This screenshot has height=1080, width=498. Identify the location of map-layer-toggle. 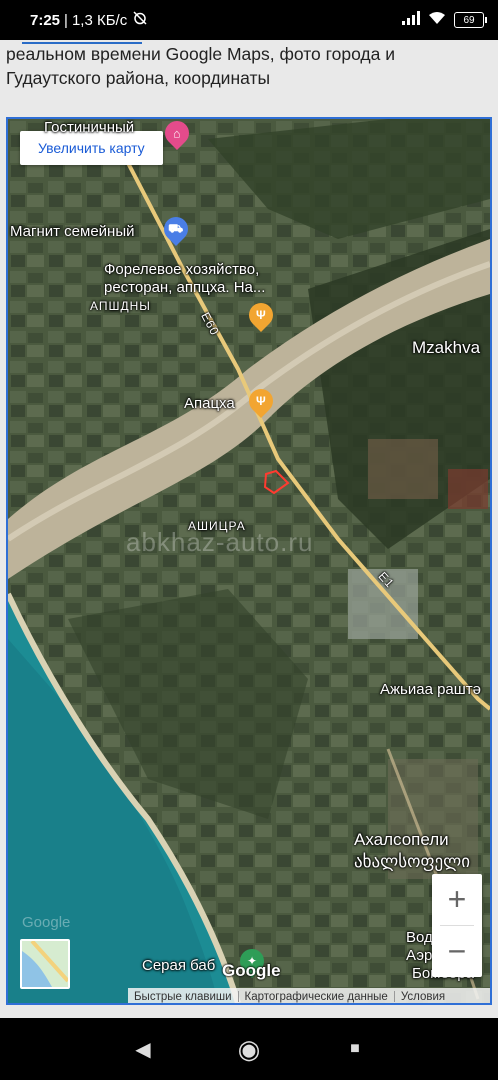
(45, 964).